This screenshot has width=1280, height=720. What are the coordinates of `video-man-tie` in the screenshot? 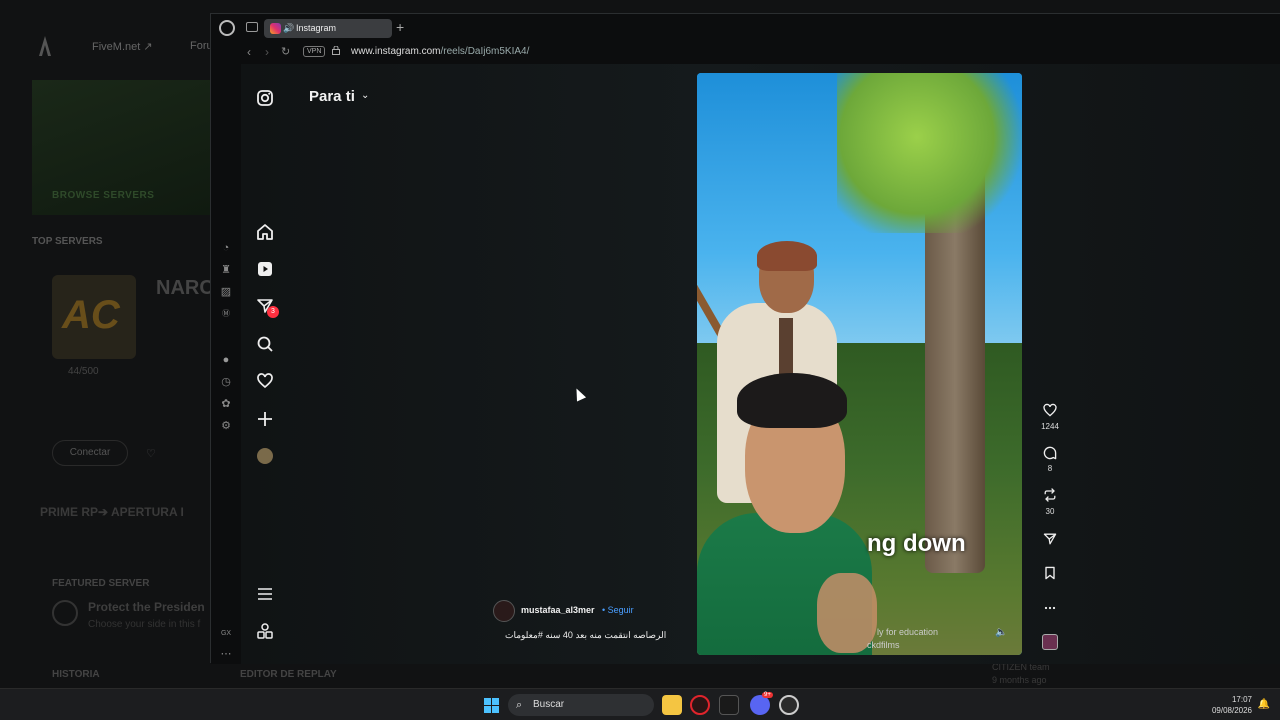 It's located at (786, 348).